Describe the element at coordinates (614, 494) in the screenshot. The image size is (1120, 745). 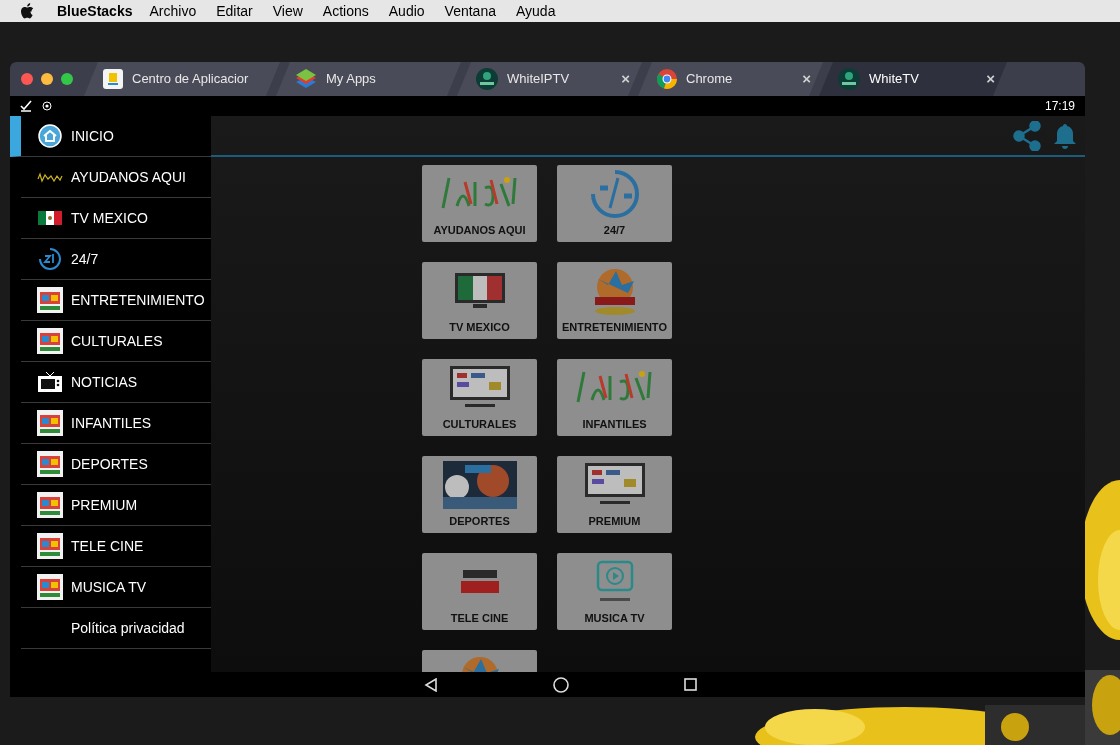
I see `category-tile: PREMIUM` at that location.